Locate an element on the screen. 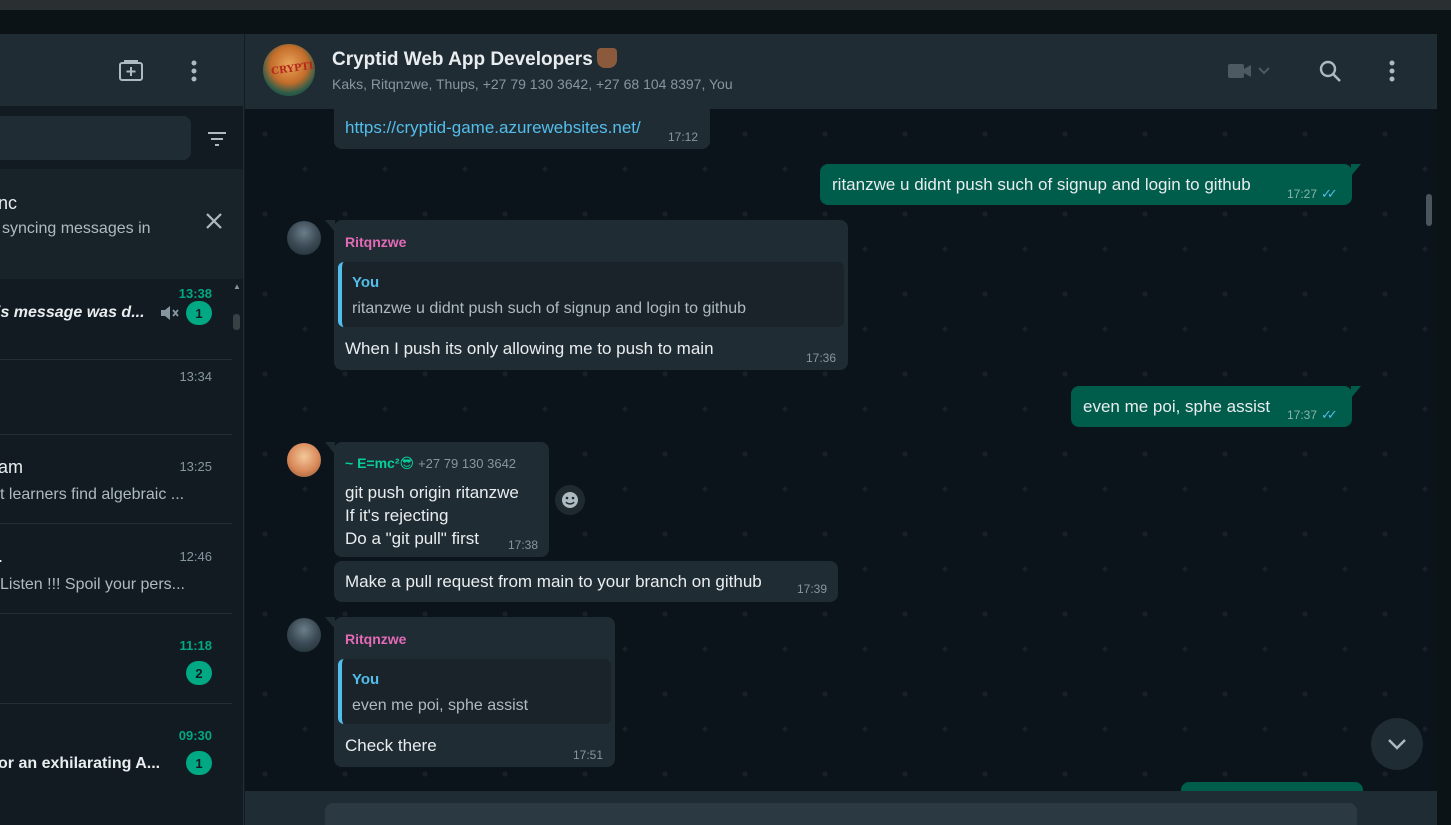 Image resolution: width=1451 pixels, height=825 pixels. quoted-text: even me poi, sphe assist is located at coordinates (440, 705).